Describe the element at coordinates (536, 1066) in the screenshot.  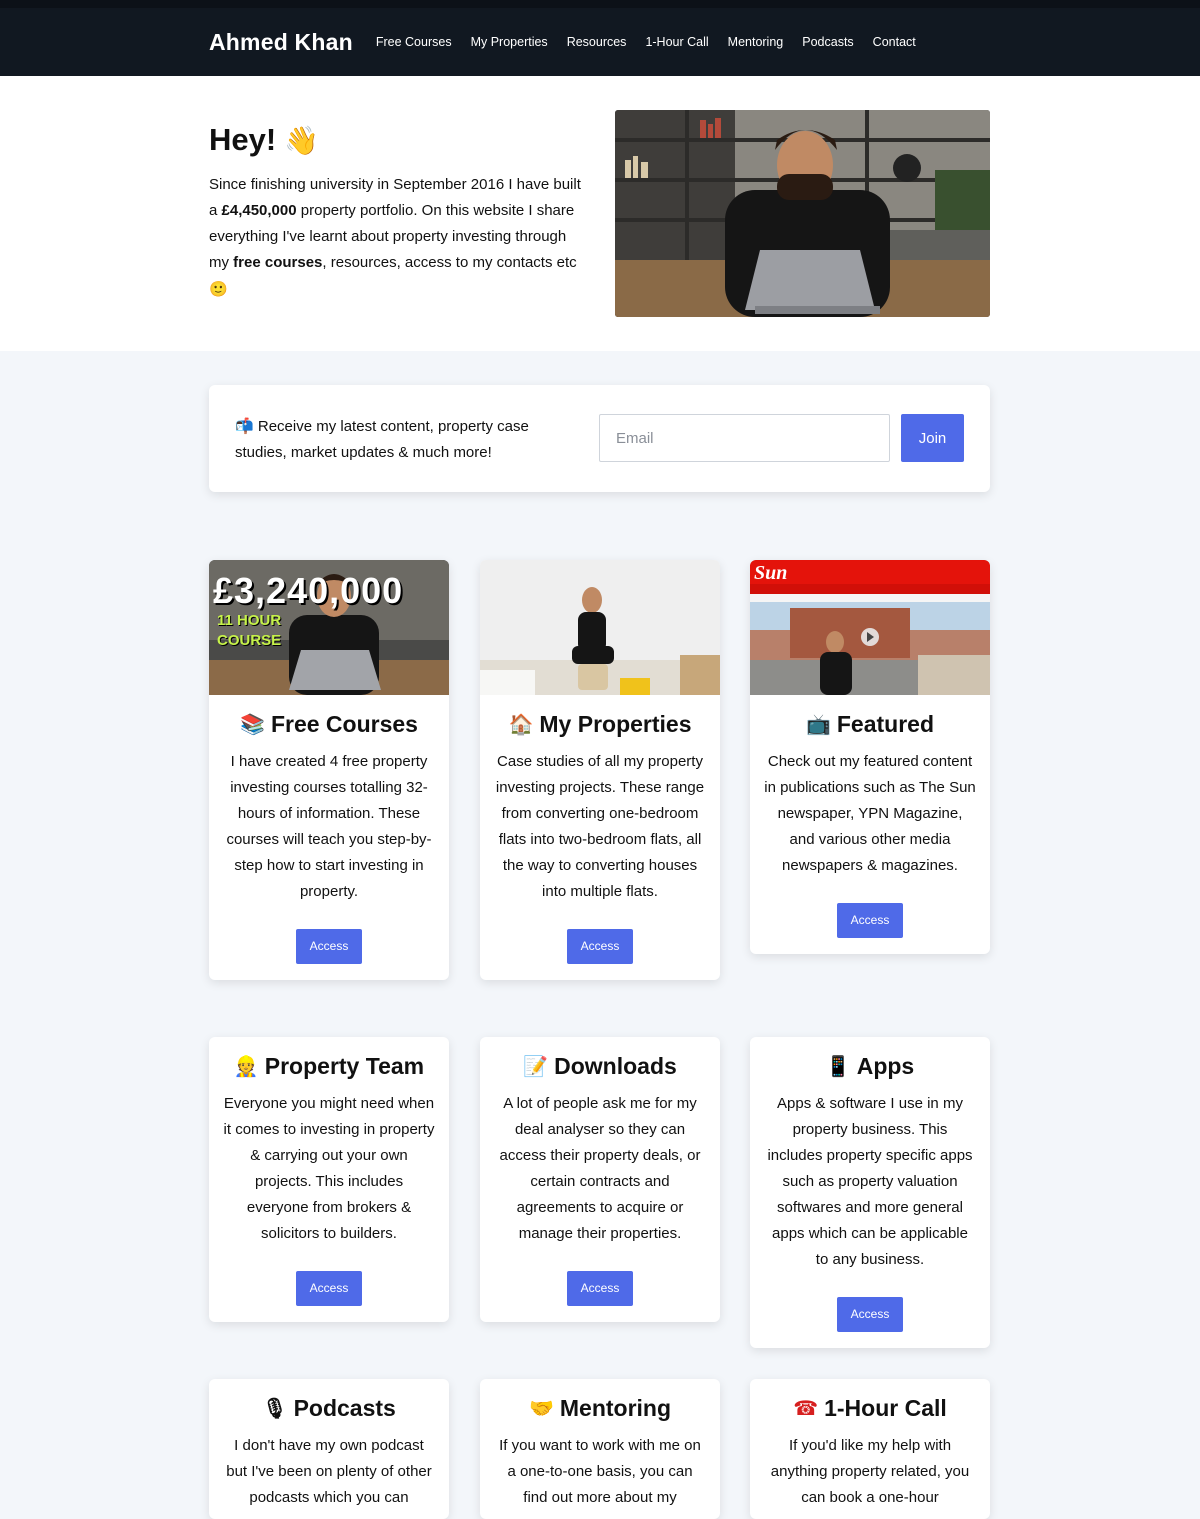
I see `memo-icon: 📝` at that location.